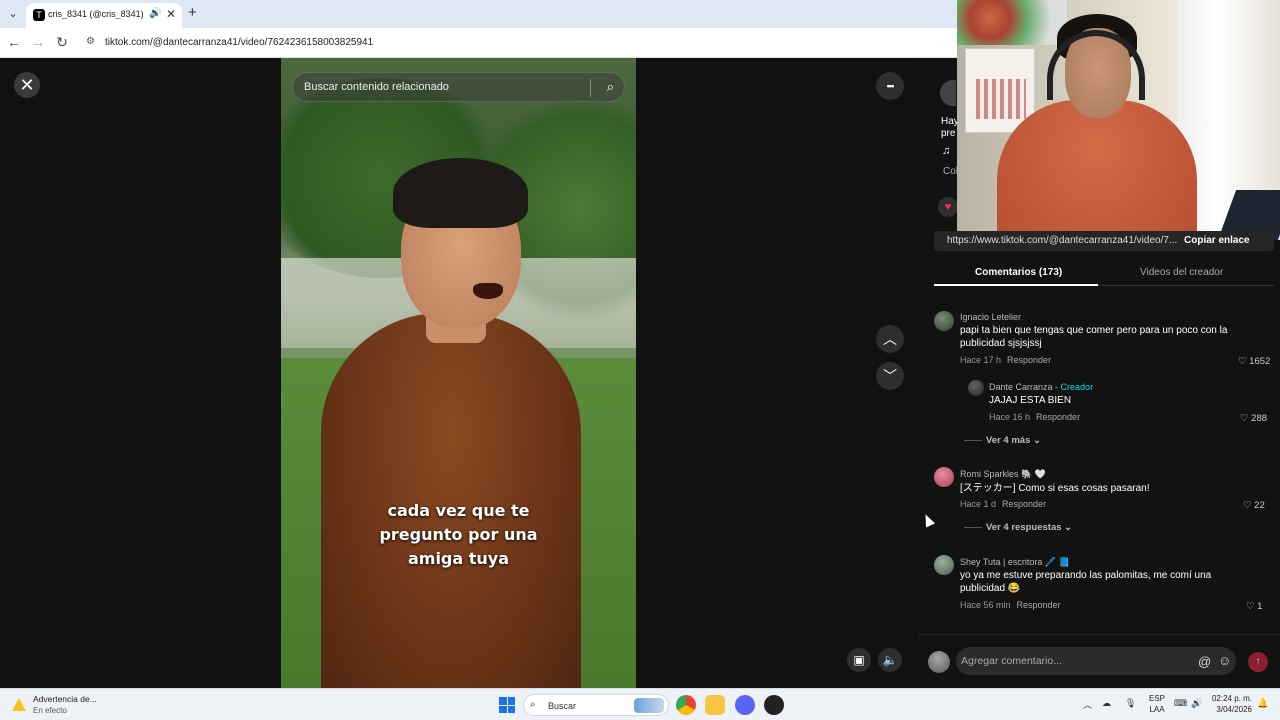  Describe the element at coordinates (649, 705) in the screenshot. I see `search-highlight-image` at that location.